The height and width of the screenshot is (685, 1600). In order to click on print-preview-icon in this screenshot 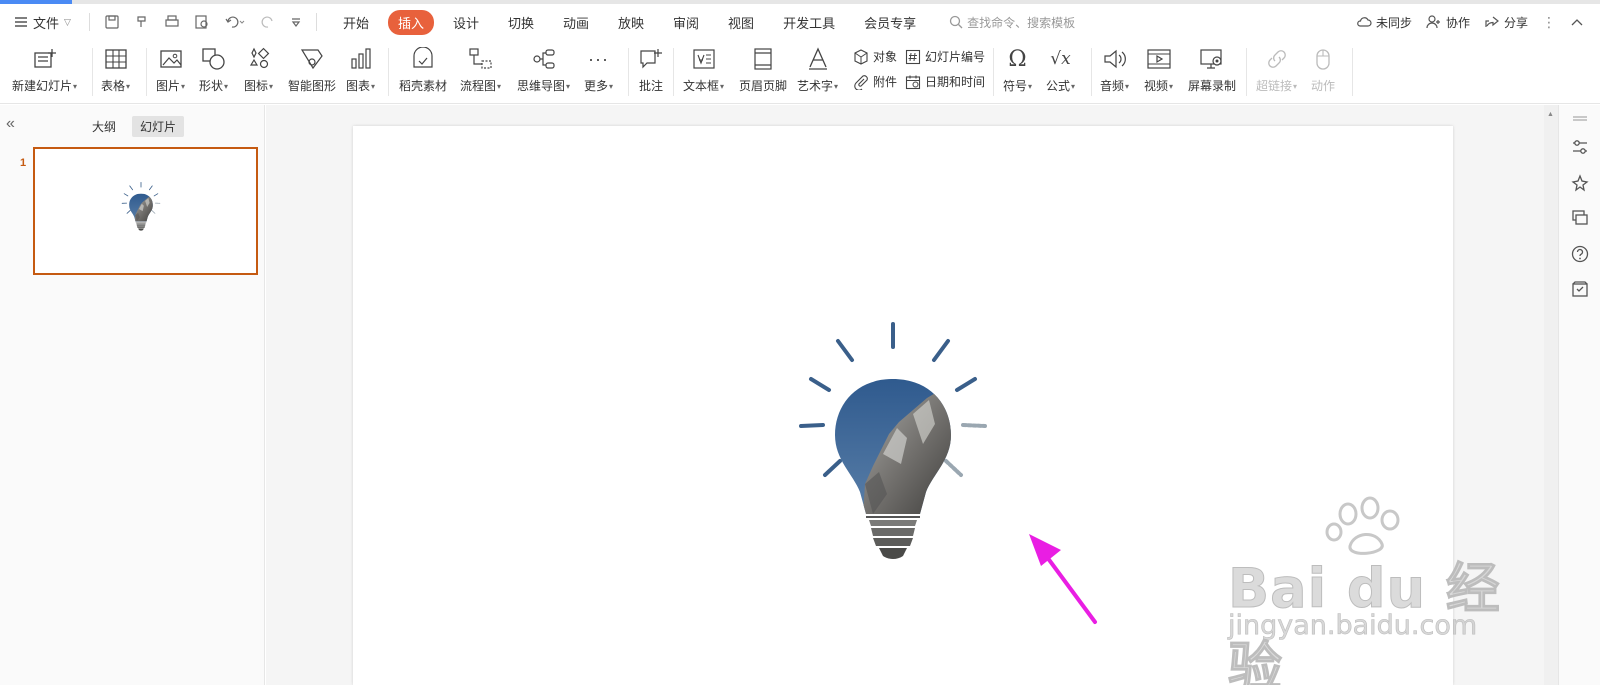, I will do `click(202, 22)`.